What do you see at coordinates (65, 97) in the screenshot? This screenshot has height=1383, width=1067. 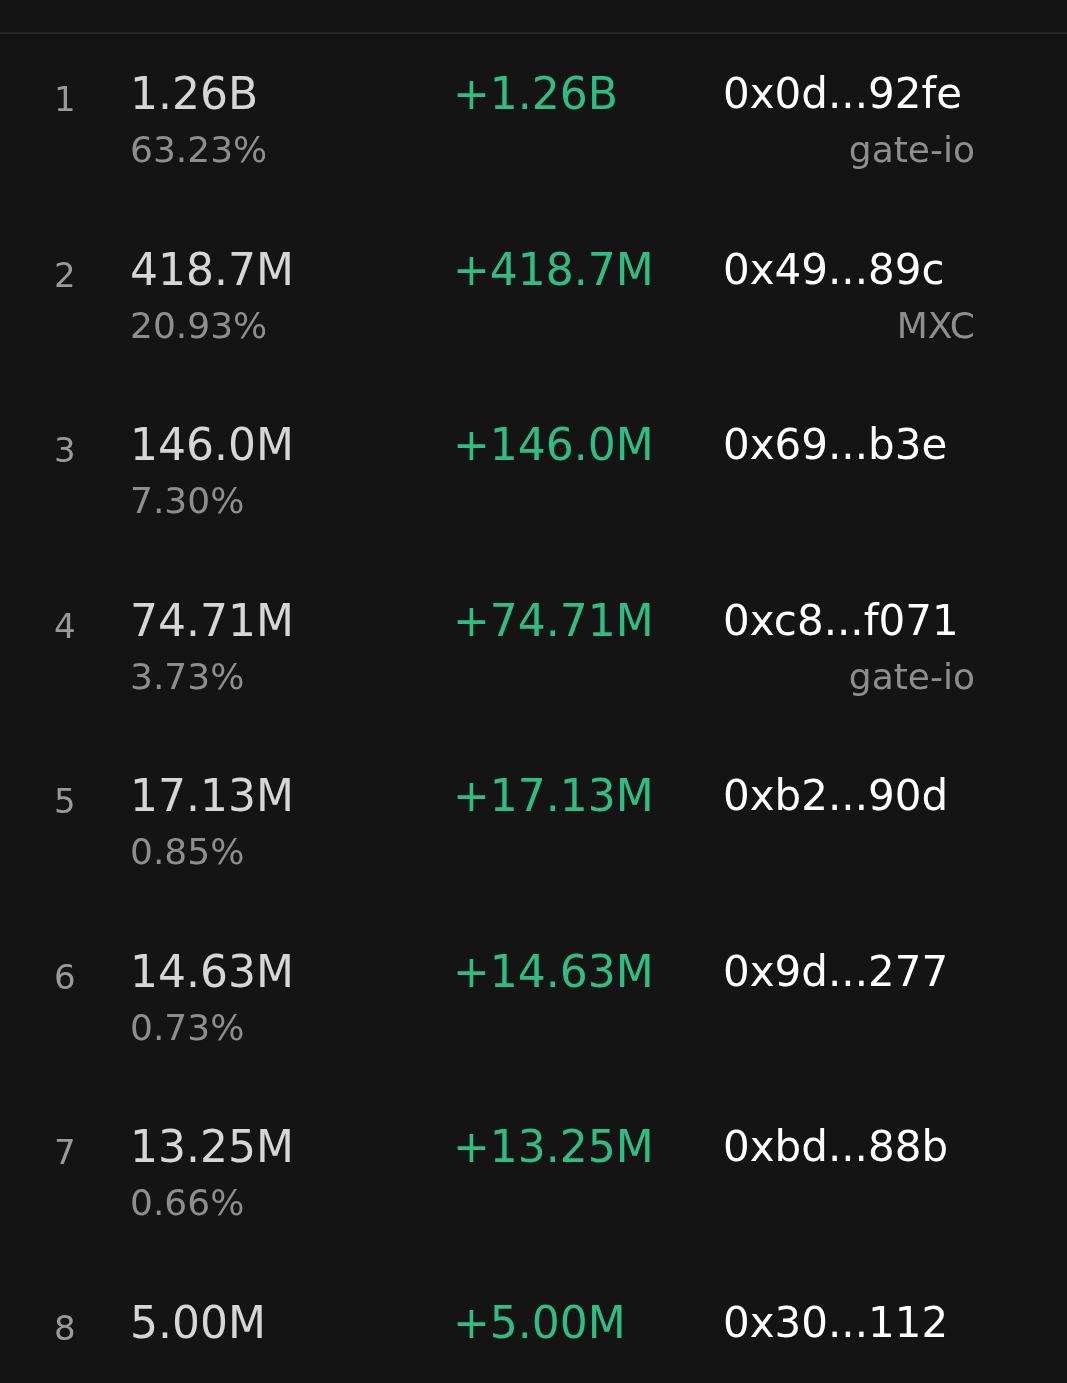 I see `rank-number: 1` at bounding box center [65, 97].